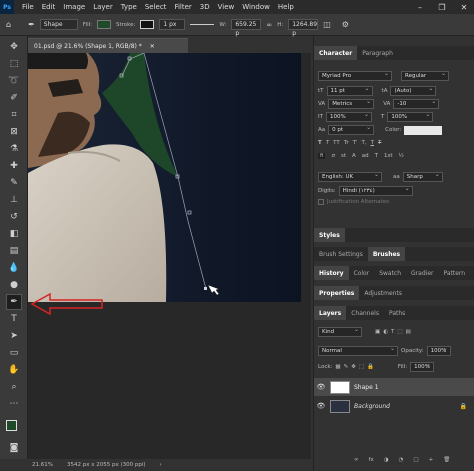  I want to click on brush-tool-icon: ✎, so click(14, 183).